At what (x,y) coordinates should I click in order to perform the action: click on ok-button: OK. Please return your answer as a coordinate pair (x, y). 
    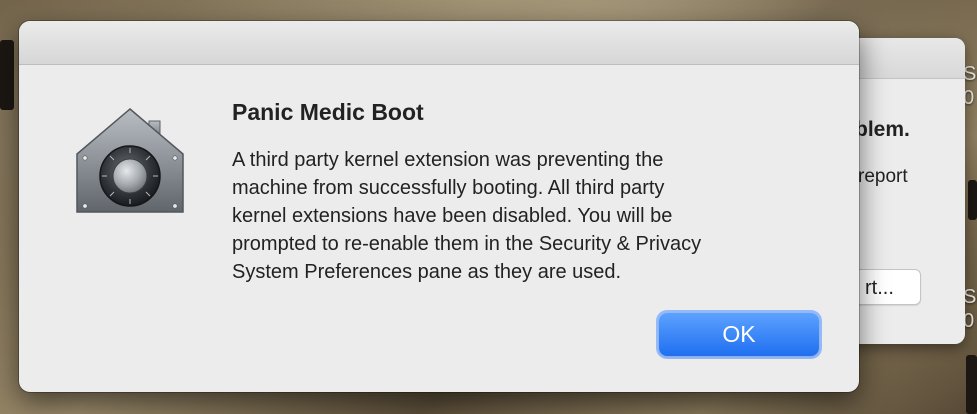
    Looking at the image, I should click on (739, 334).